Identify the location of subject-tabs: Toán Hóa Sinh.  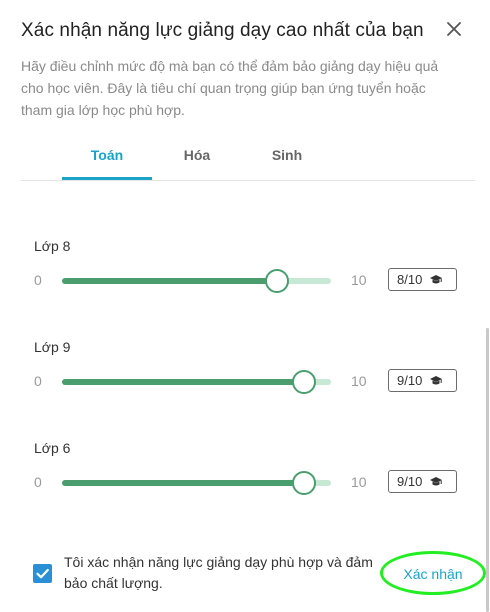
(248, 160).